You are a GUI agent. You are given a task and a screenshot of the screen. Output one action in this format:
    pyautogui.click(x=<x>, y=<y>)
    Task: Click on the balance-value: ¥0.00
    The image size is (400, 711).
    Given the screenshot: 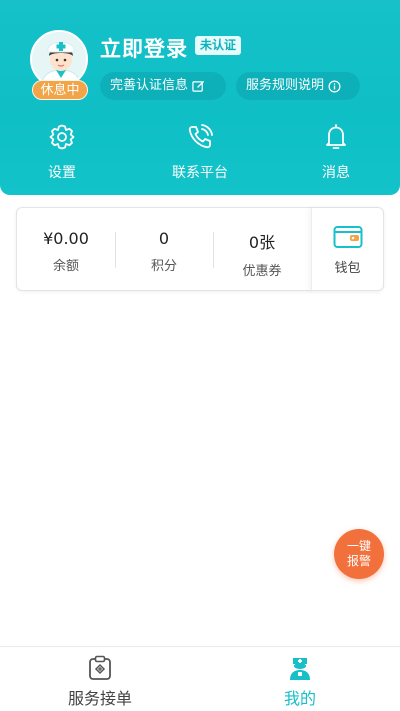 What is the action you would take?
    pyautogui.click(x=66, y=238)
    